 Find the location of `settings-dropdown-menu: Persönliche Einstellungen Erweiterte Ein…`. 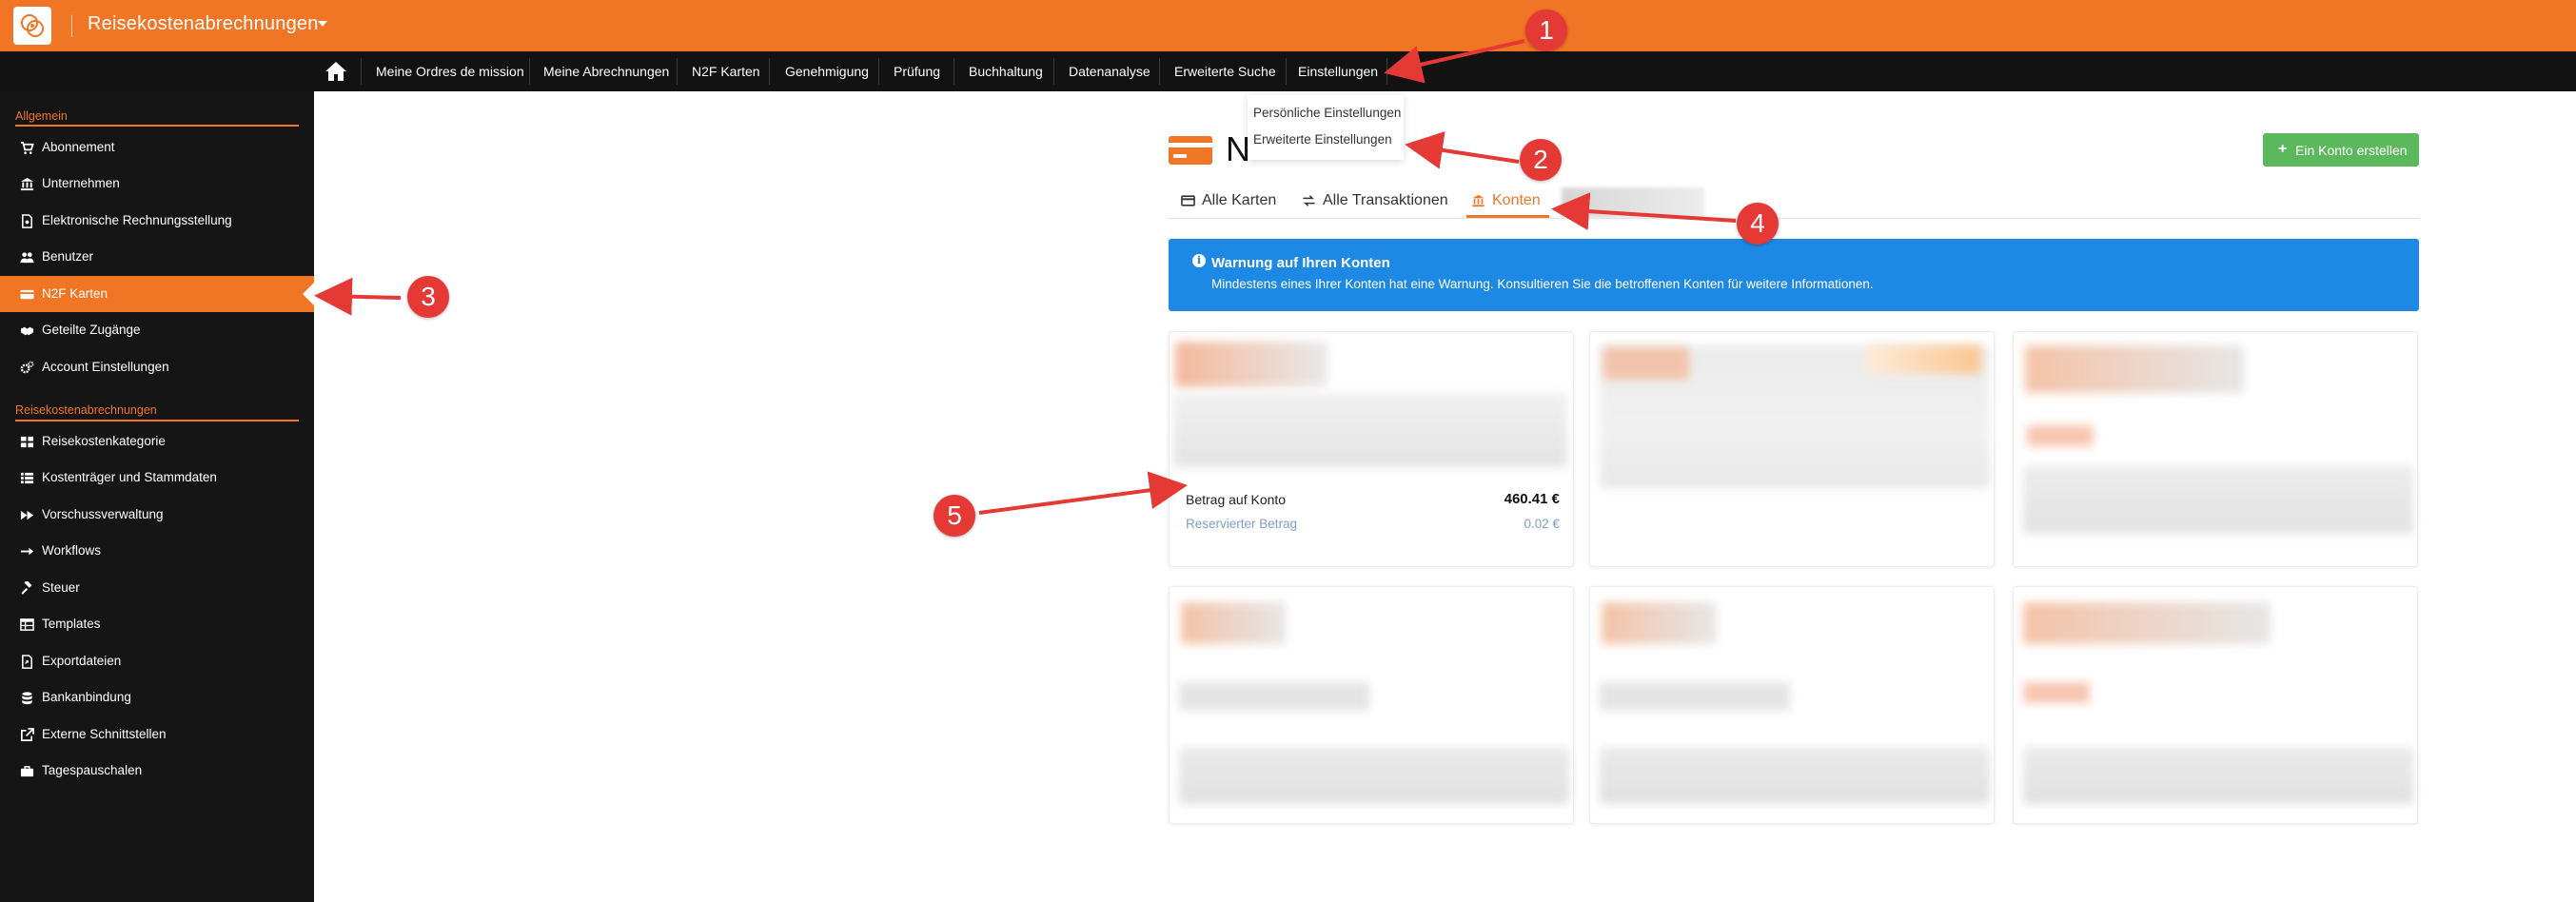

settings-dropdown-menu: Persönliche Einstellungen Erweiterte Ein… is located at coordinates (1326, 127).